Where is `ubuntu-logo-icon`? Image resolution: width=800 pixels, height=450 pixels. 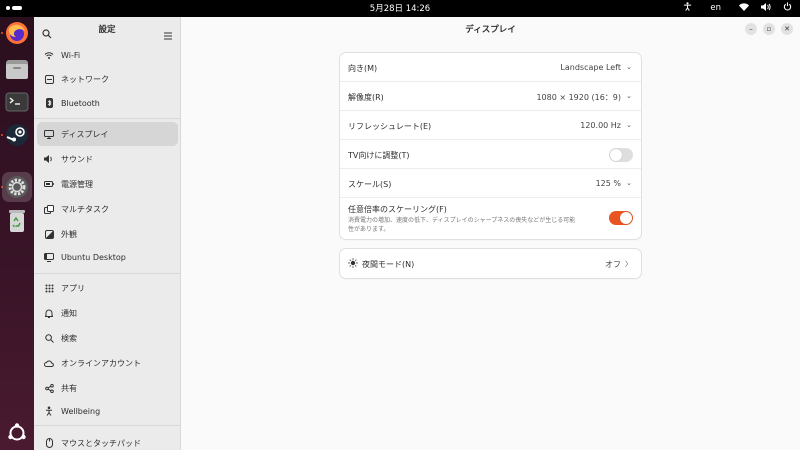
ubuntu-logo-icon is located at coordinates (17, 433).